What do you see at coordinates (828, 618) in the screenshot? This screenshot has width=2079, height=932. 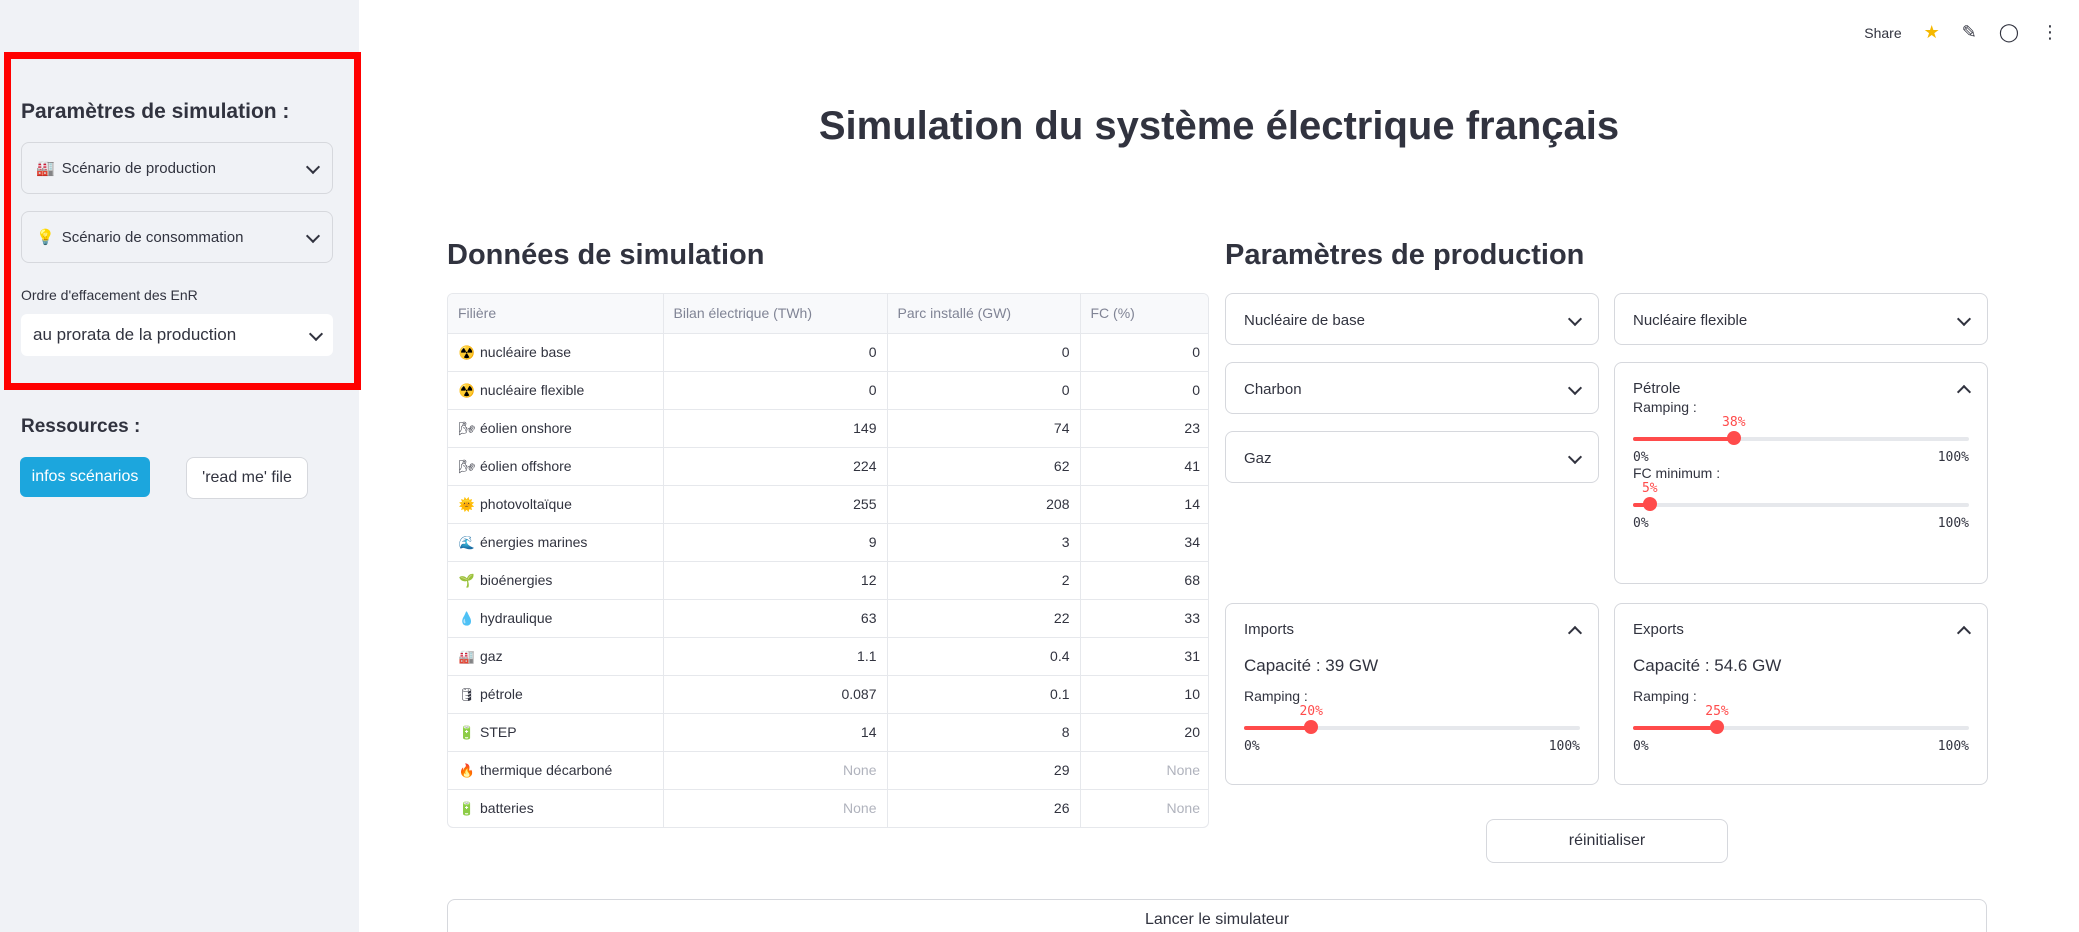 I see `table-row: 💧 hydraulique 63 22 33` at bounding box center [828, 618].